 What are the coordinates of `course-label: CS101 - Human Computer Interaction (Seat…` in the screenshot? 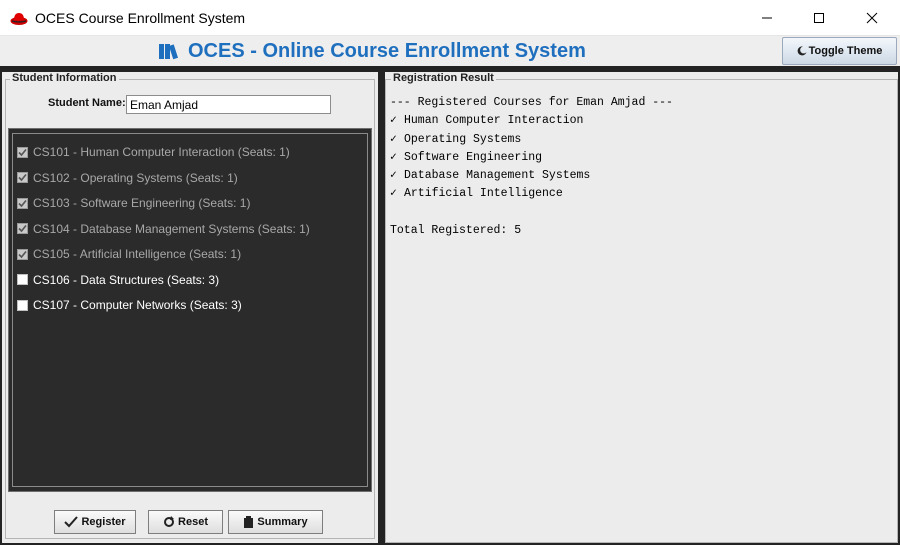 It's located at (161, 152).